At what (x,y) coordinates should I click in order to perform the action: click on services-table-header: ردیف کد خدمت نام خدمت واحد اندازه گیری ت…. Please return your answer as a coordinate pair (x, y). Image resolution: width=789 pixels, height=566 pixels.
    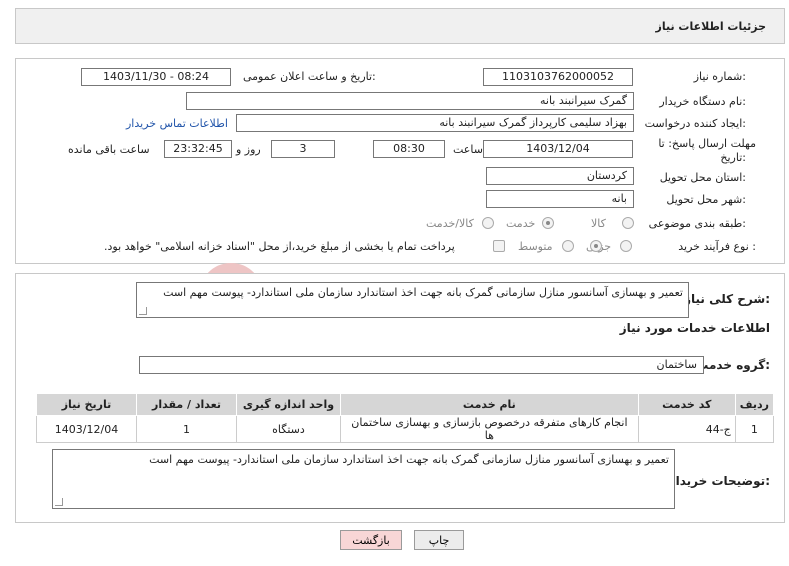
    Looking at the image, I should click on (405, 404).